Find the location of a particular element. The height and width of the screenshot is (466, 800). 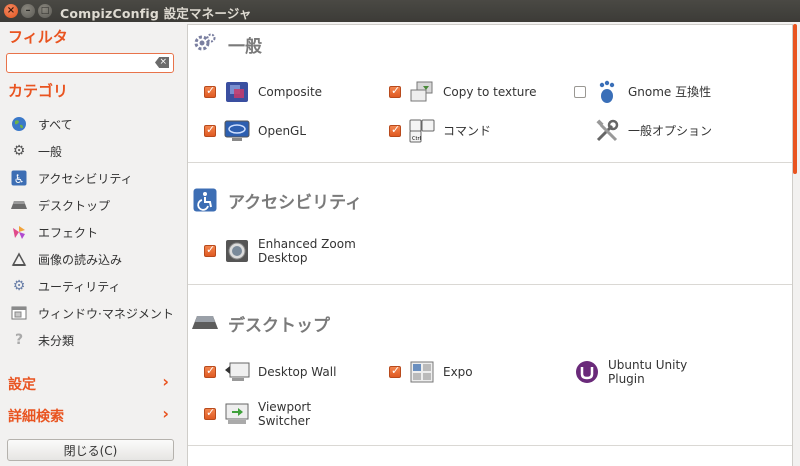

clear-icon: × is located at coordinates (162, 62).